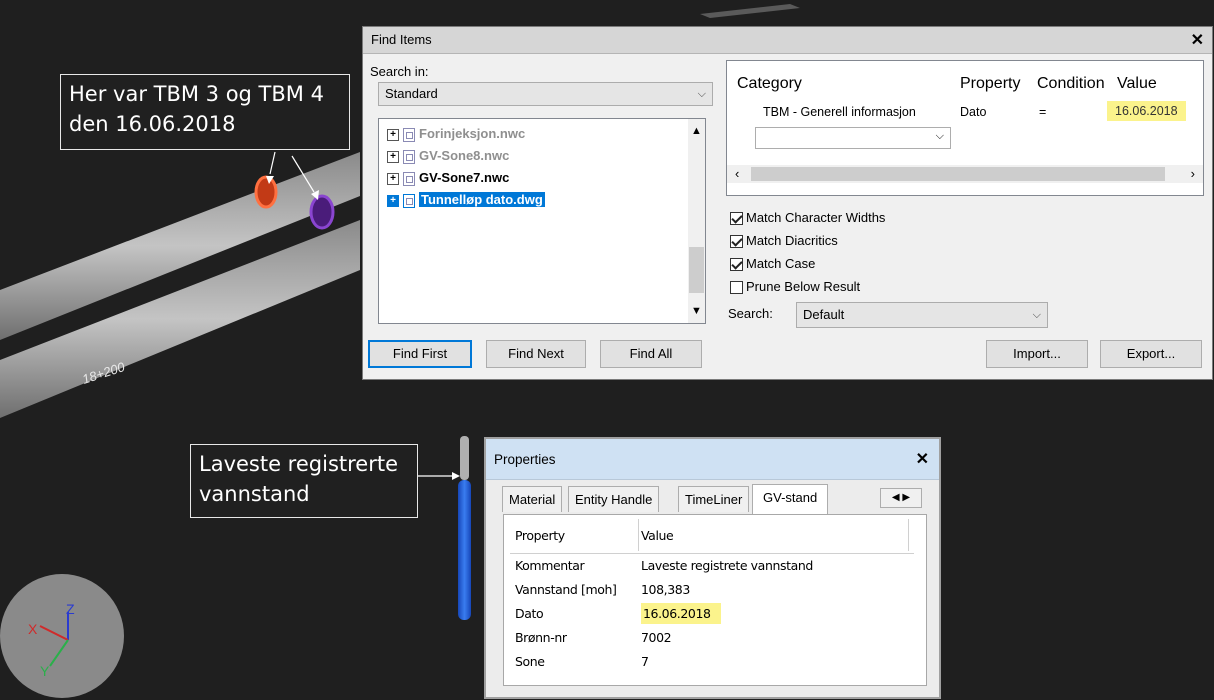  I want to click on properties-titlebar: Properties ✕, so click(712, 459).